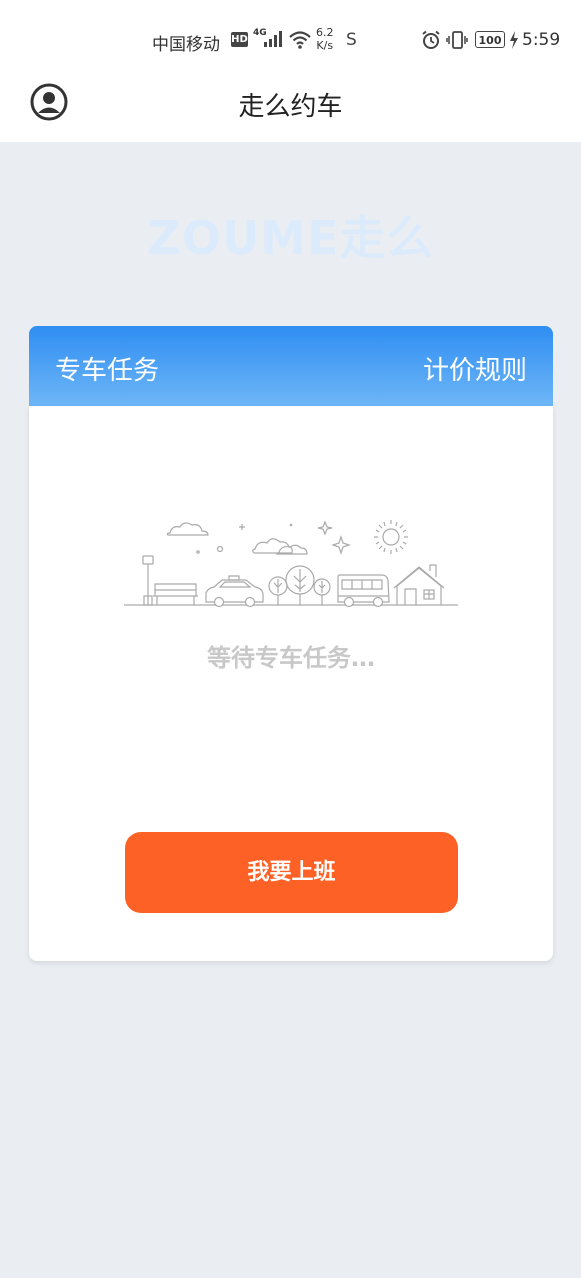  Describe the element at coordinates (291, 366) in the screenshot. I see `task-tabbar: 专车任务 计价规则` at that location.